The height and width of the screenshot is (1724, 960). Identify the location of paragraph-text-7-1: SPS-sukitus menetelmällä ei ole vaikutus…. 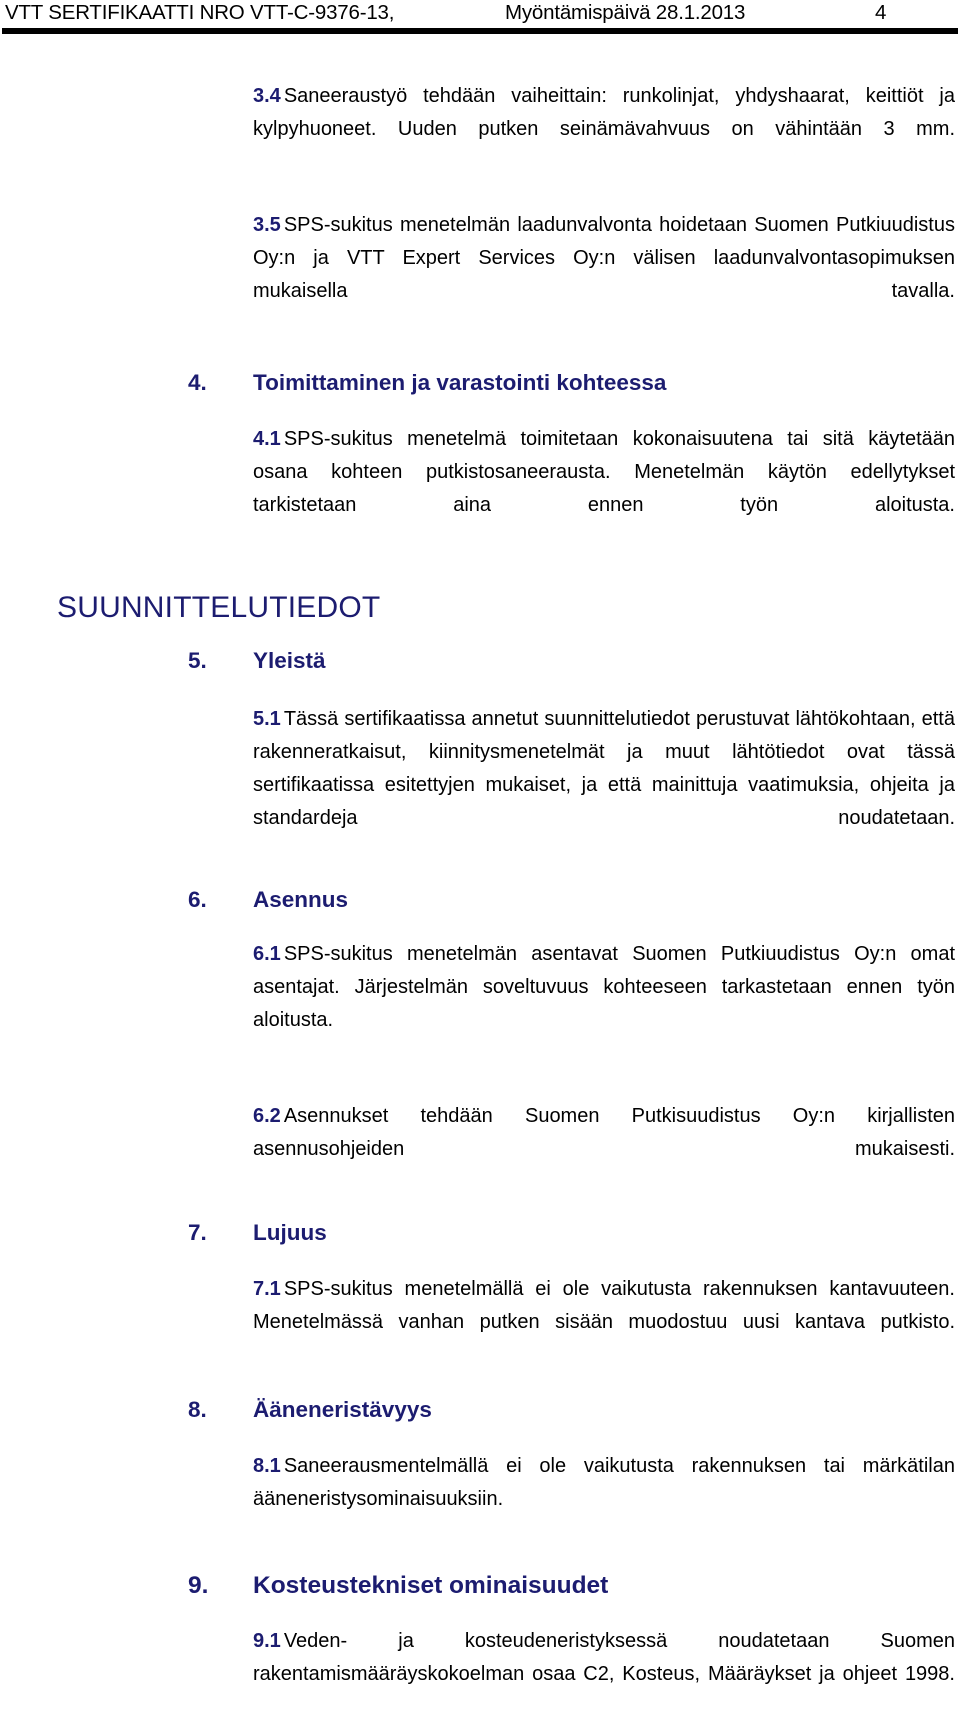
(604, 1305).